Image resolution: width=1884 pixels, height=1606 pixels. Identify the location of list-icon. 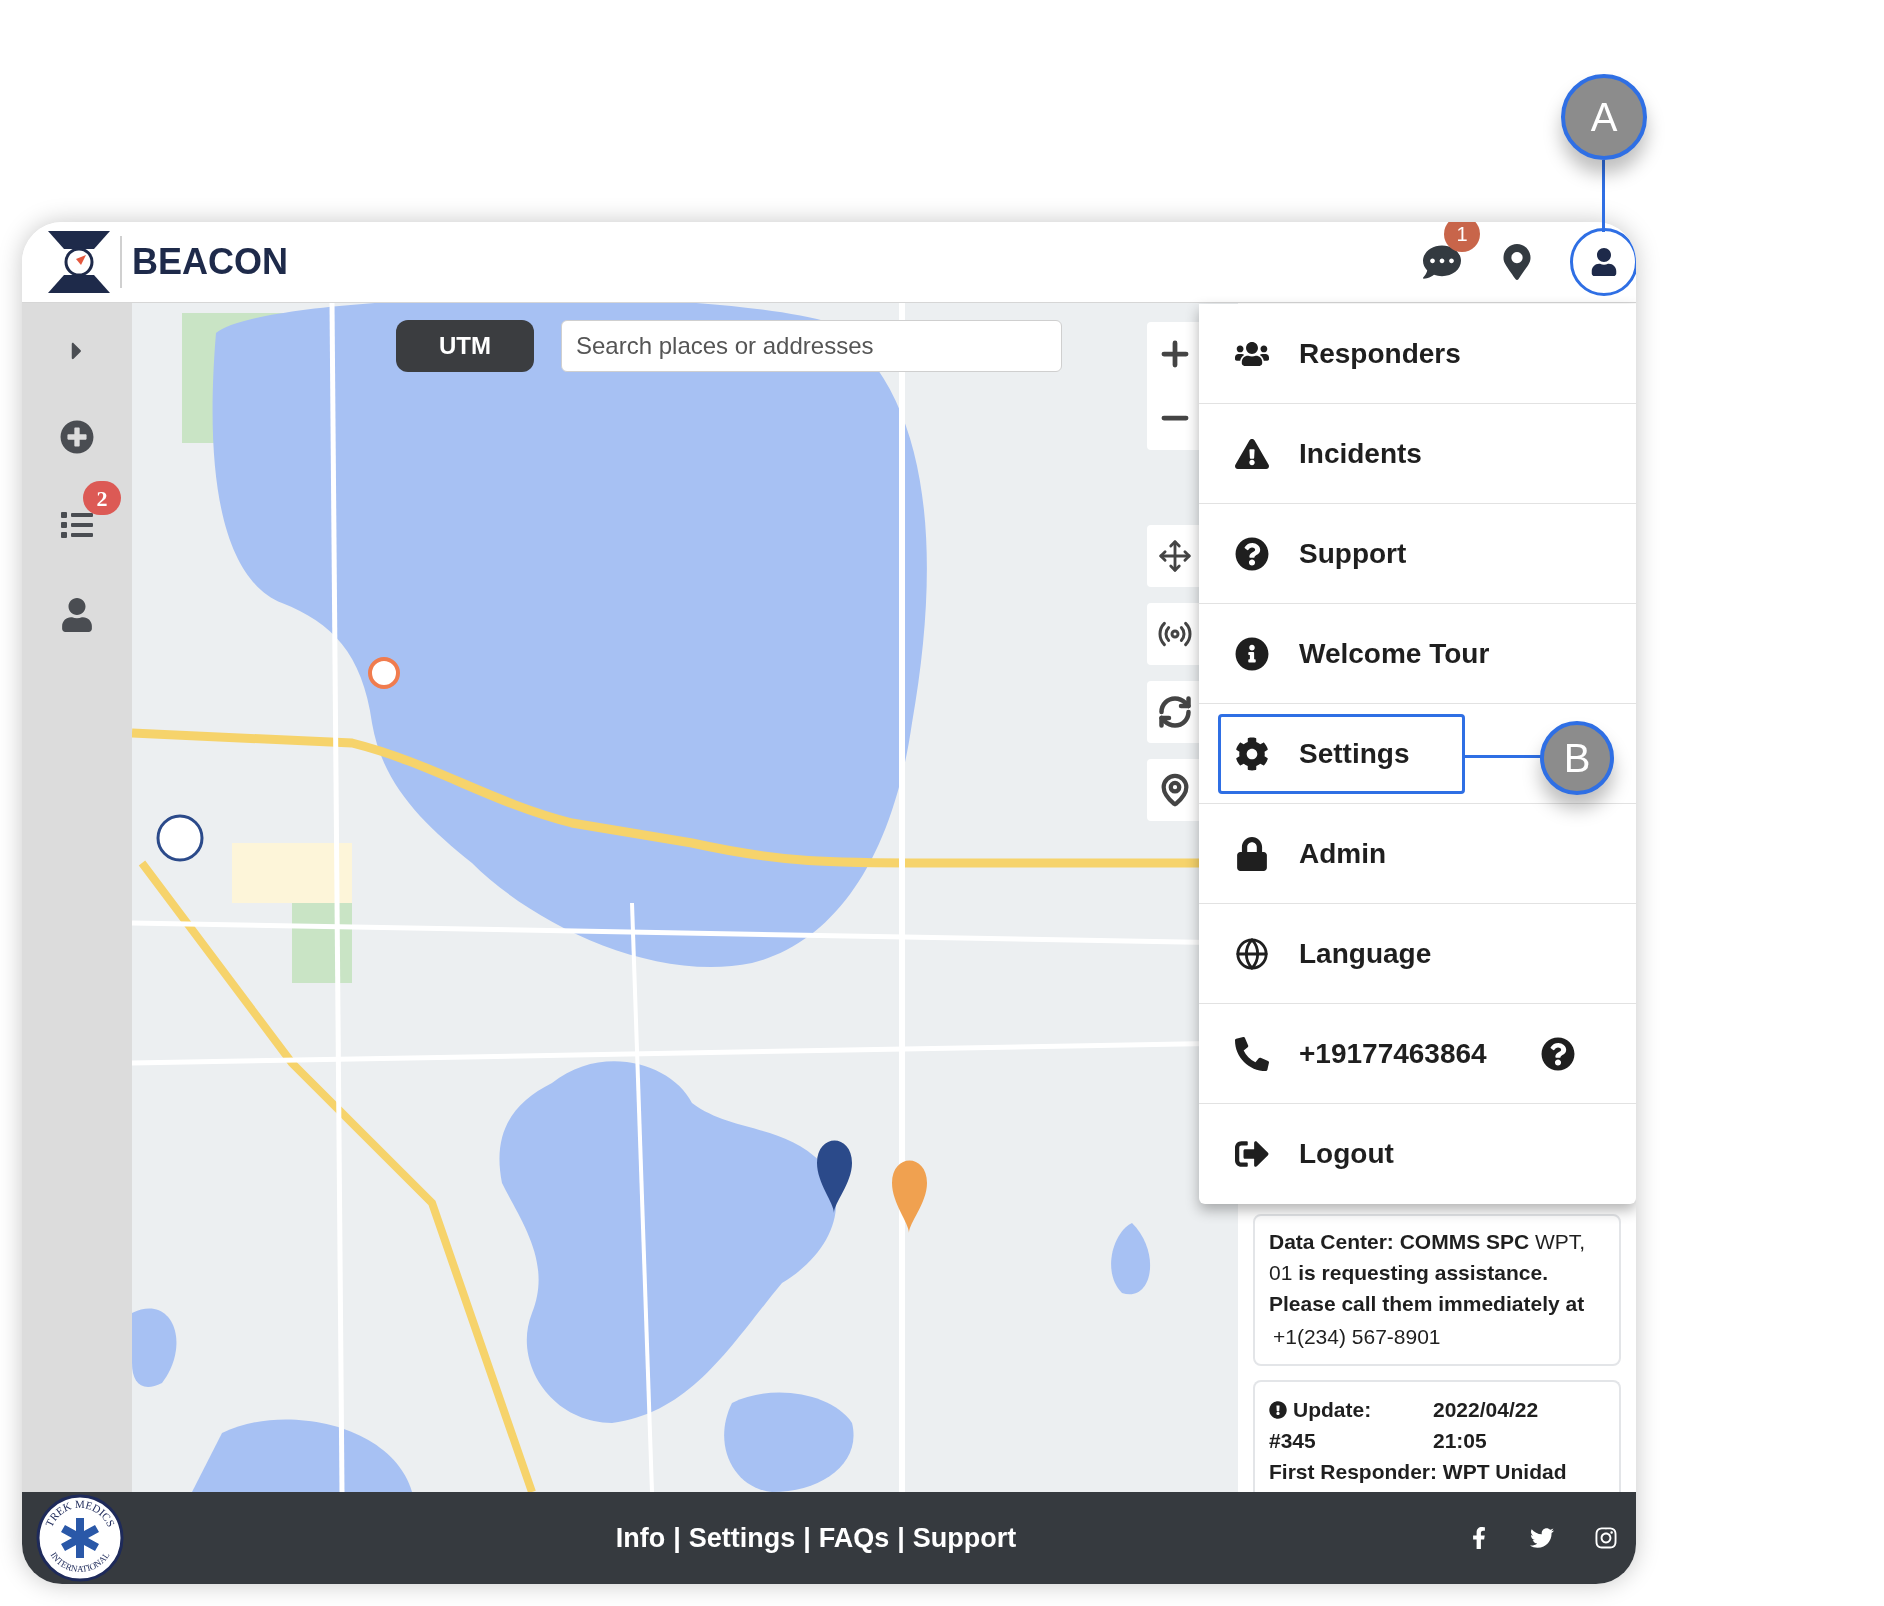
(77, 525).